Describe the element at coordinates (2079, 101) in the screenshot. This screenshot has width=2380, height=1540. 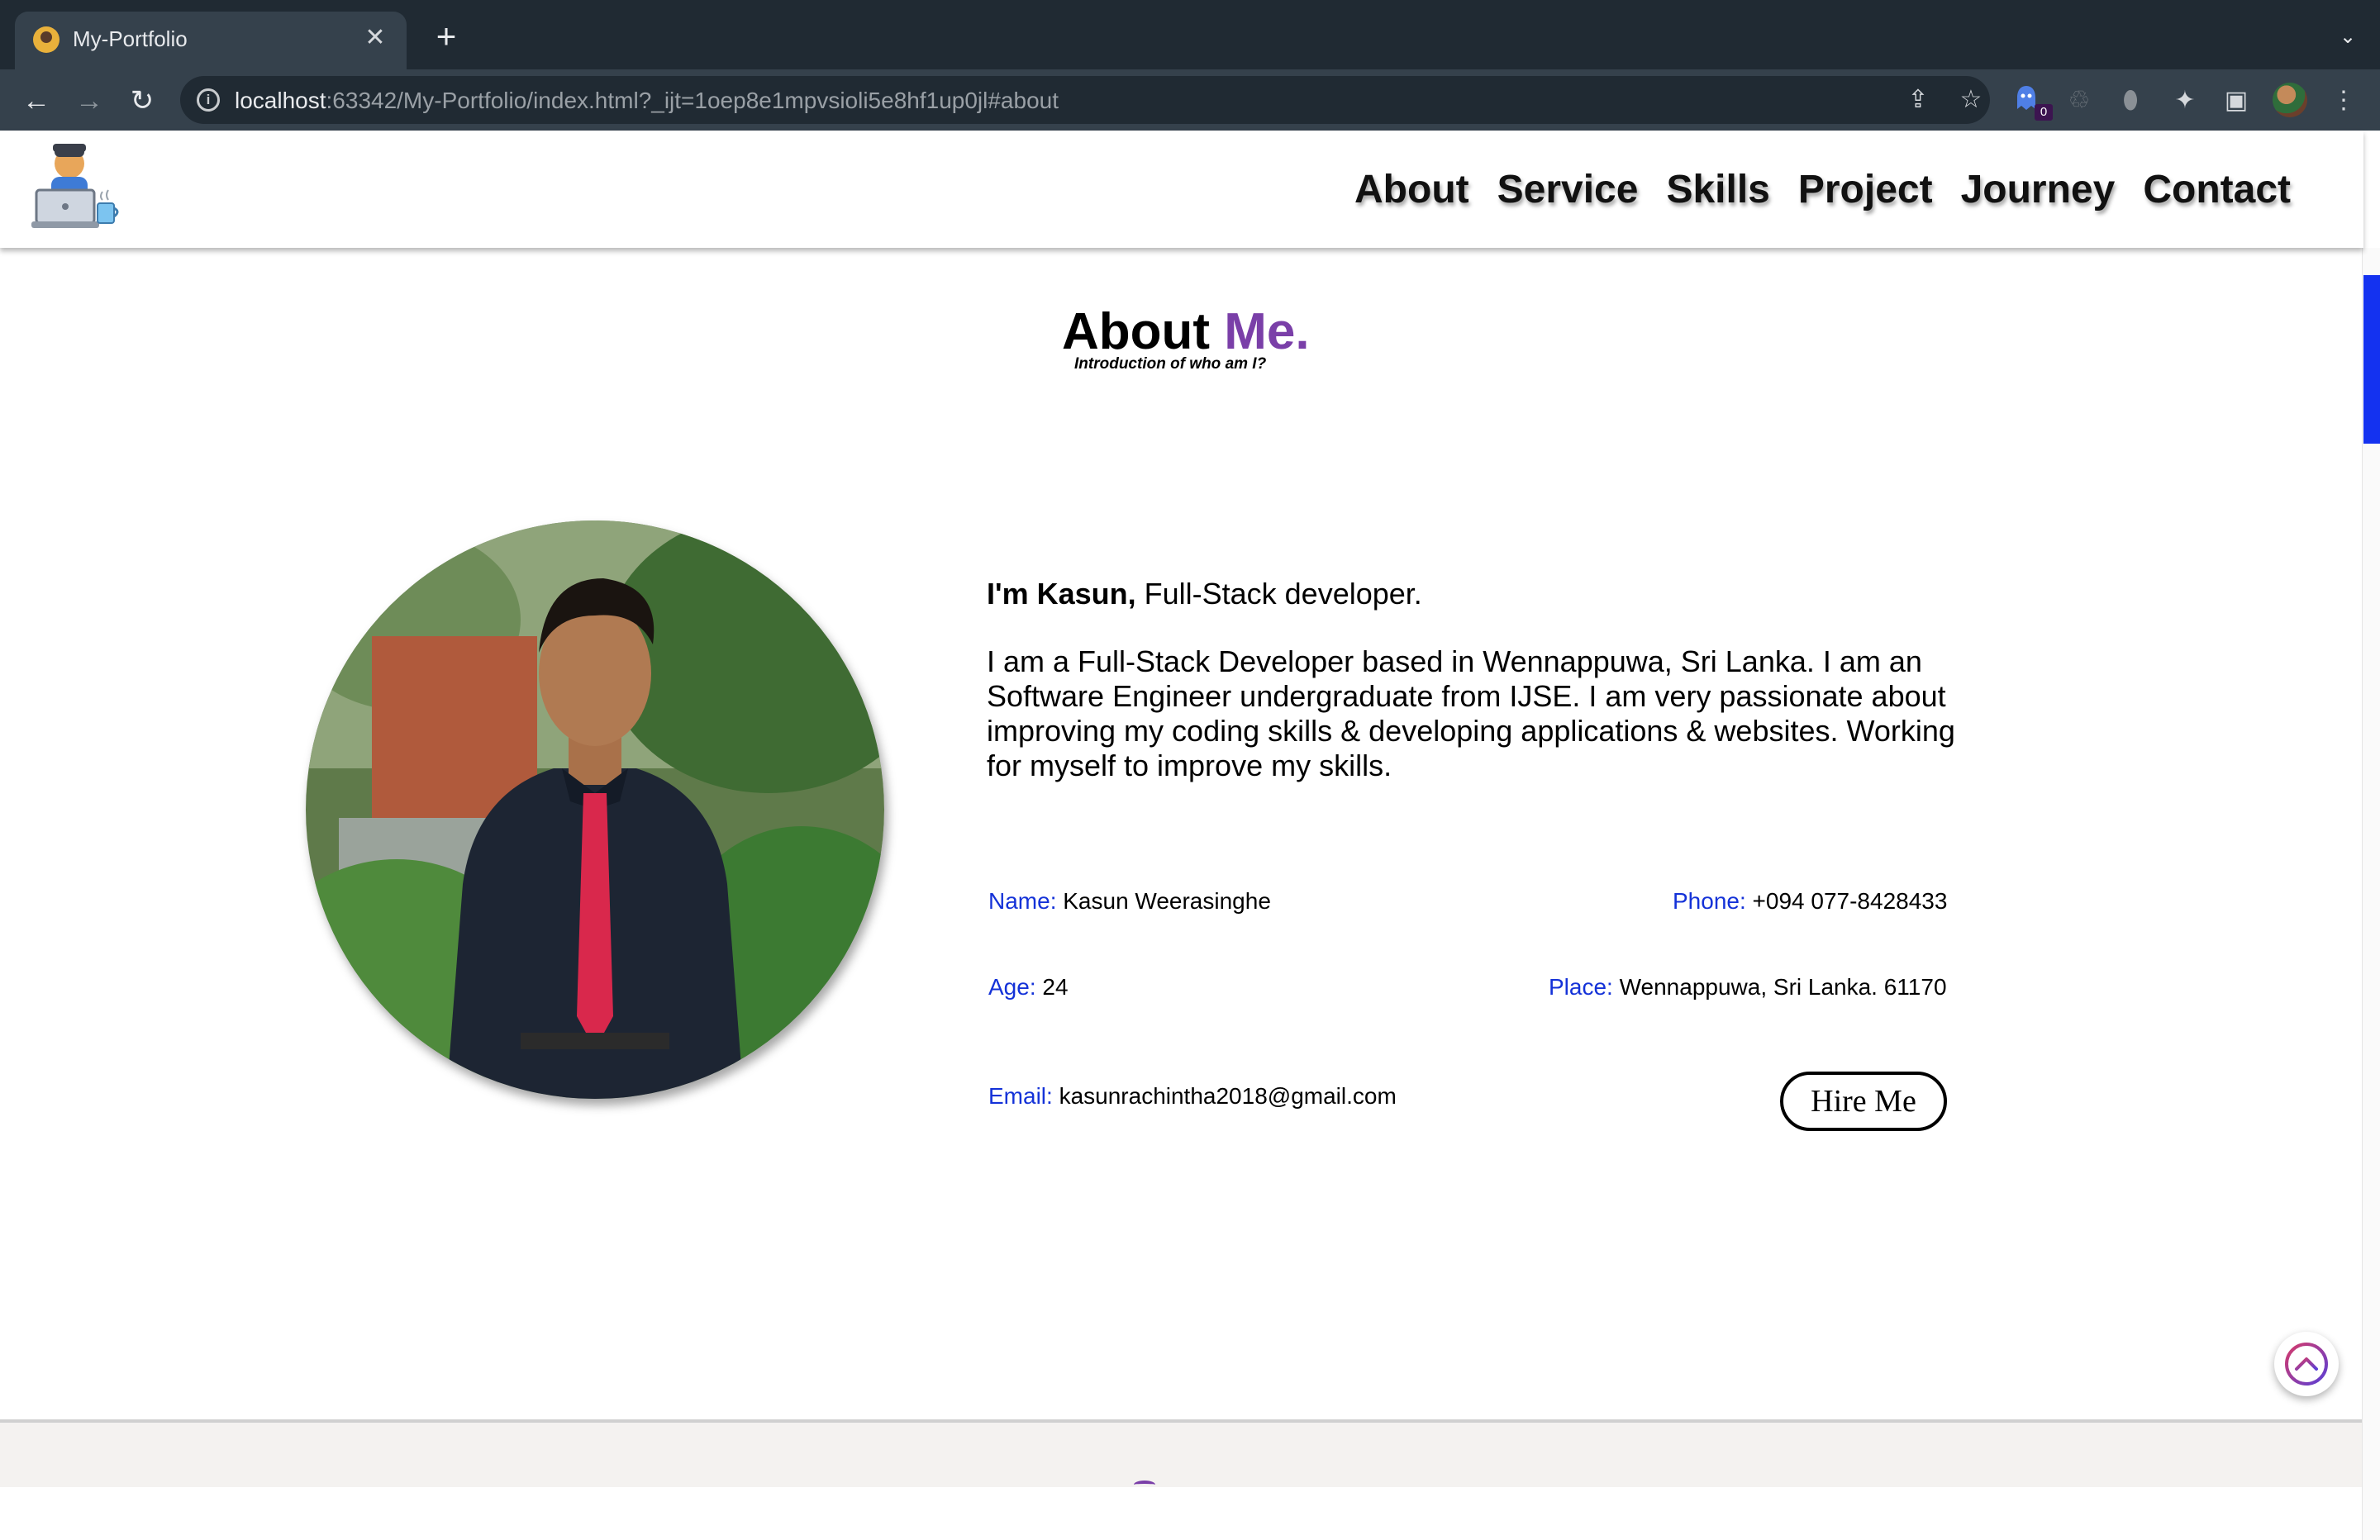
I see `recycle-extension-icon: ♲` at that location.